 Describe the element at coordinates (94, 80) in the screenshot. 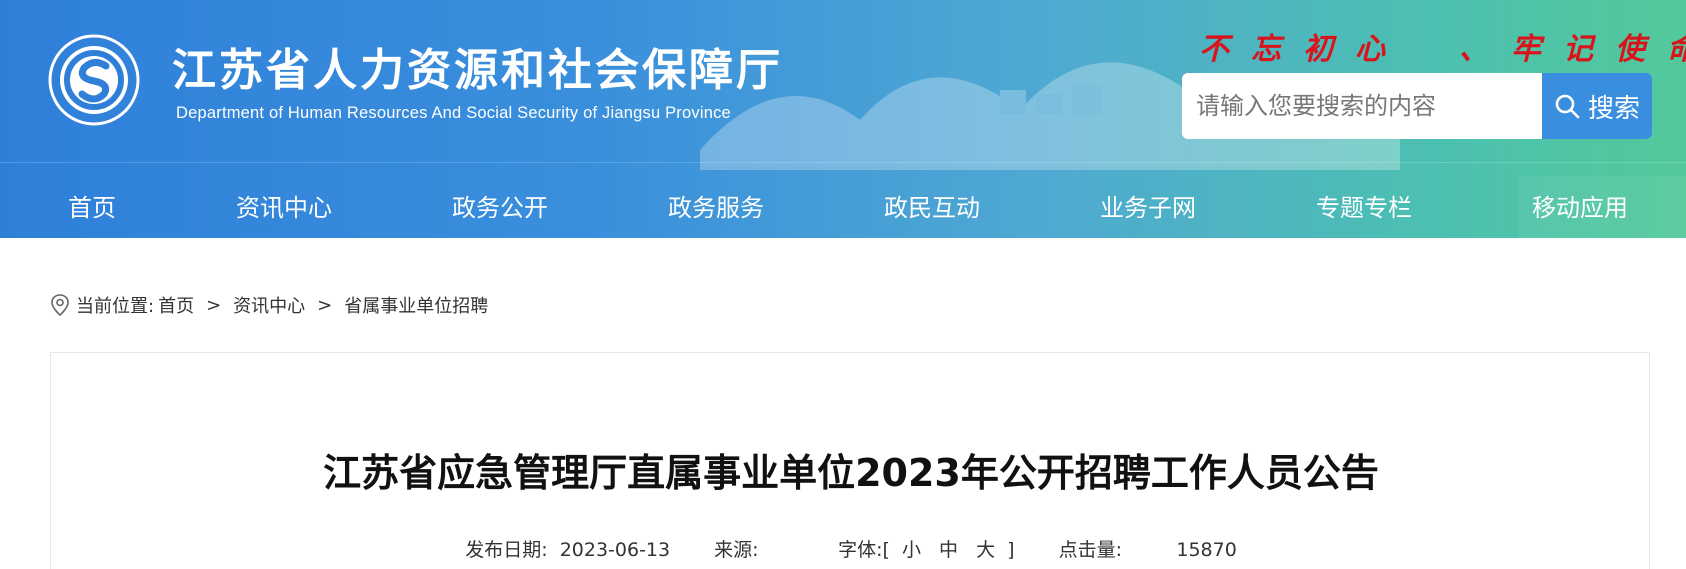

I see `jiangsu-hrss-logo-icon` at that location.